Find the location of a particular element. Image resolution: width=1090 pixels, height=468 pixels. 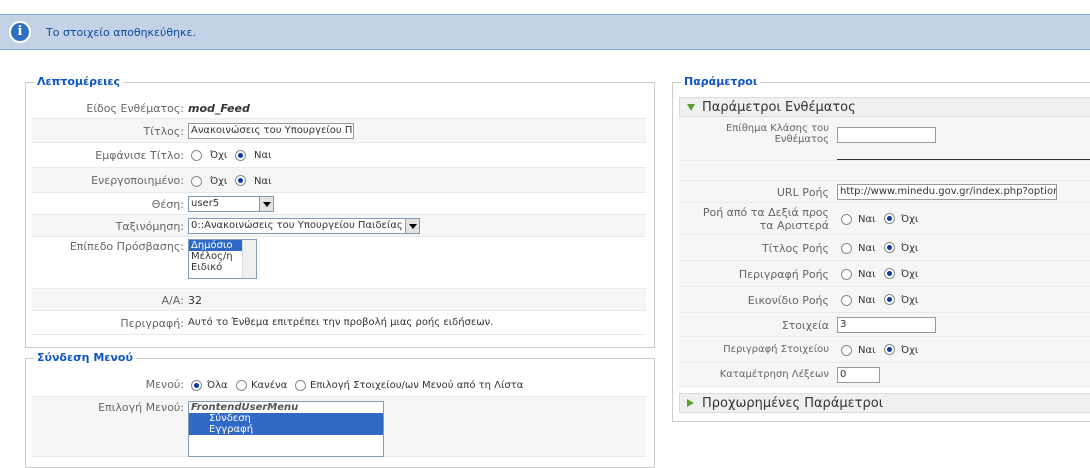

menus-select-radio is located at coordinates (300, 385).